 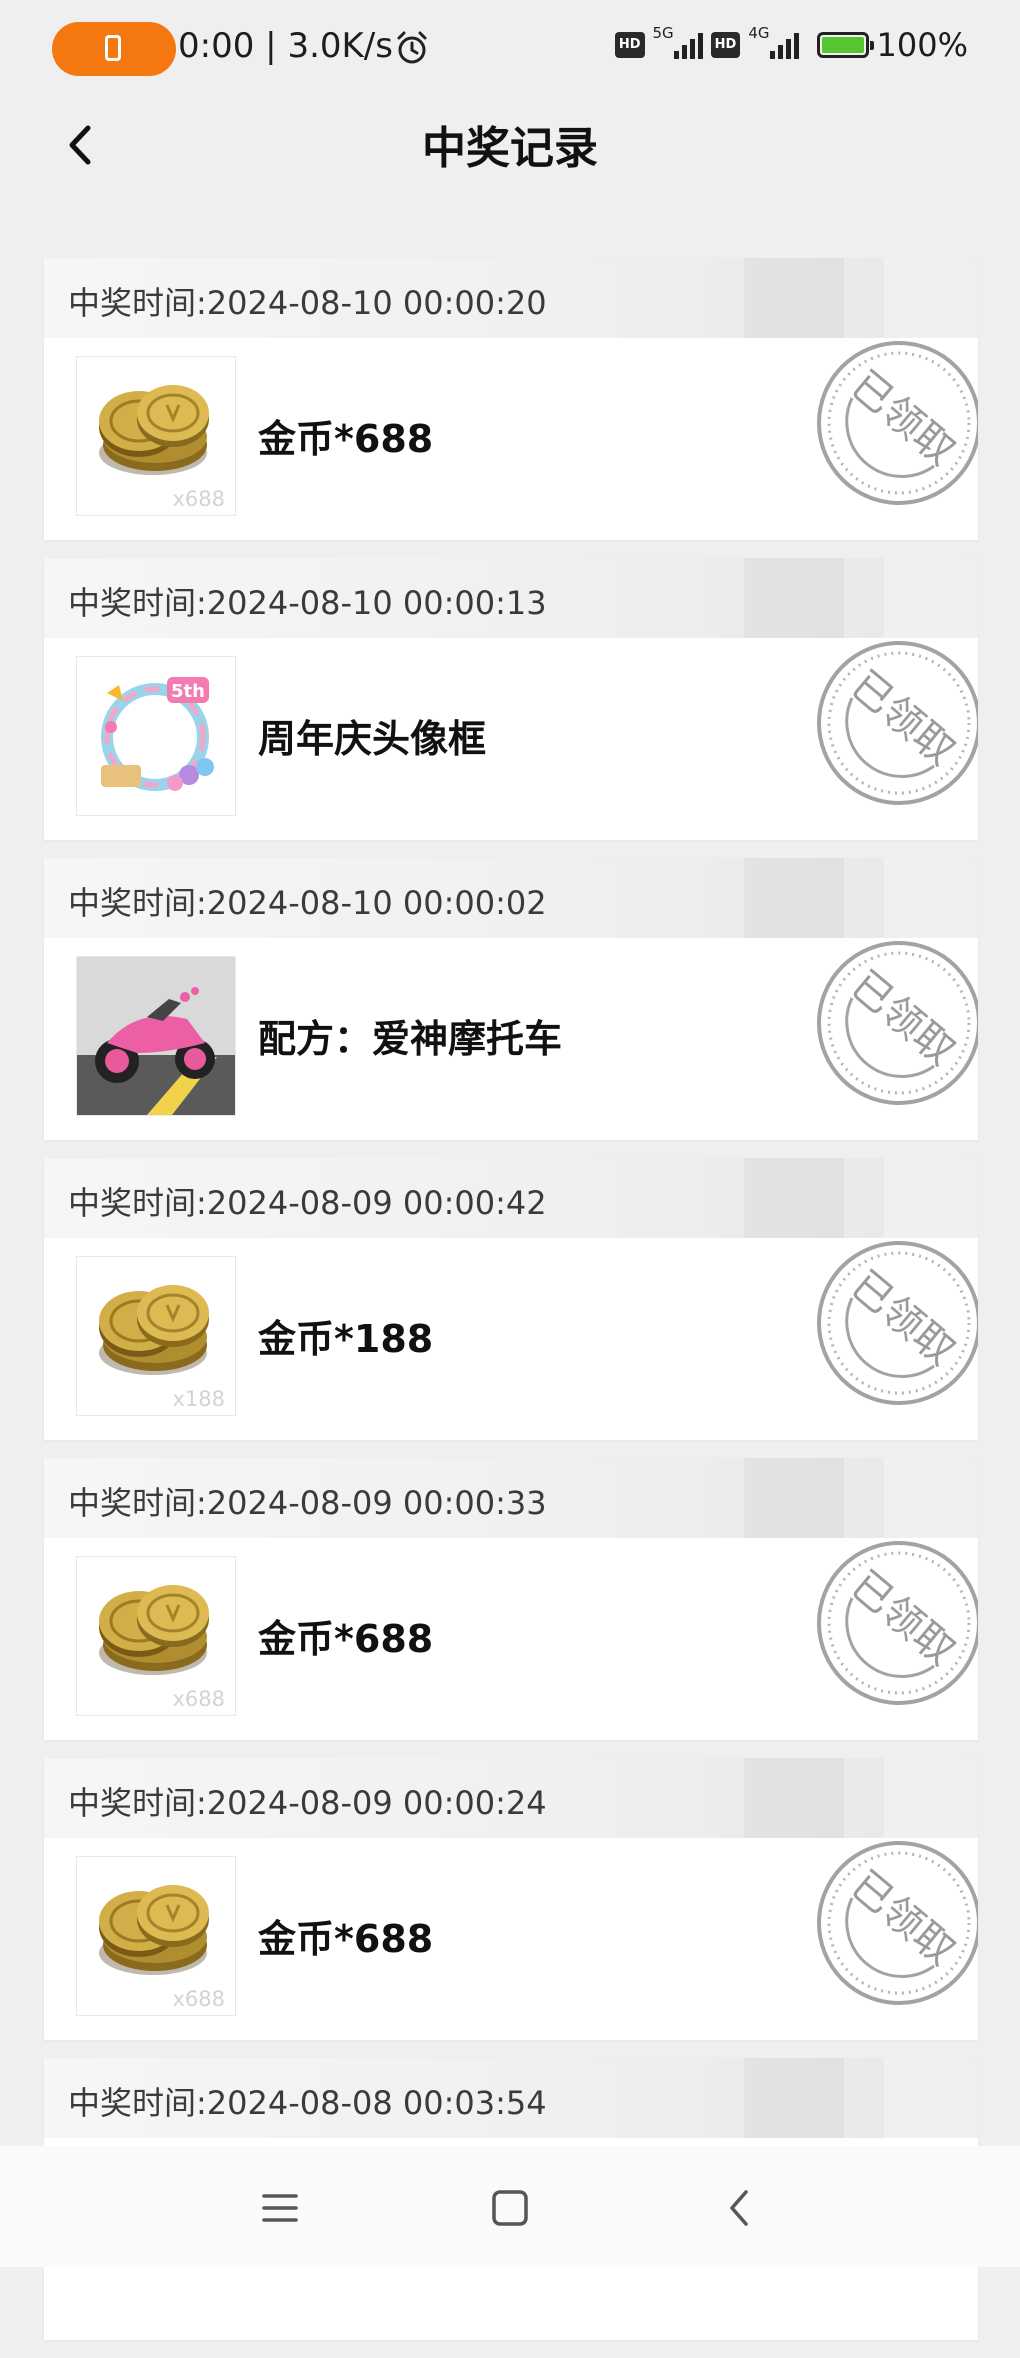 I want to click on win-time: 中奖时间:2024-08-09 00:00:42, so click(x=307, y=1203).